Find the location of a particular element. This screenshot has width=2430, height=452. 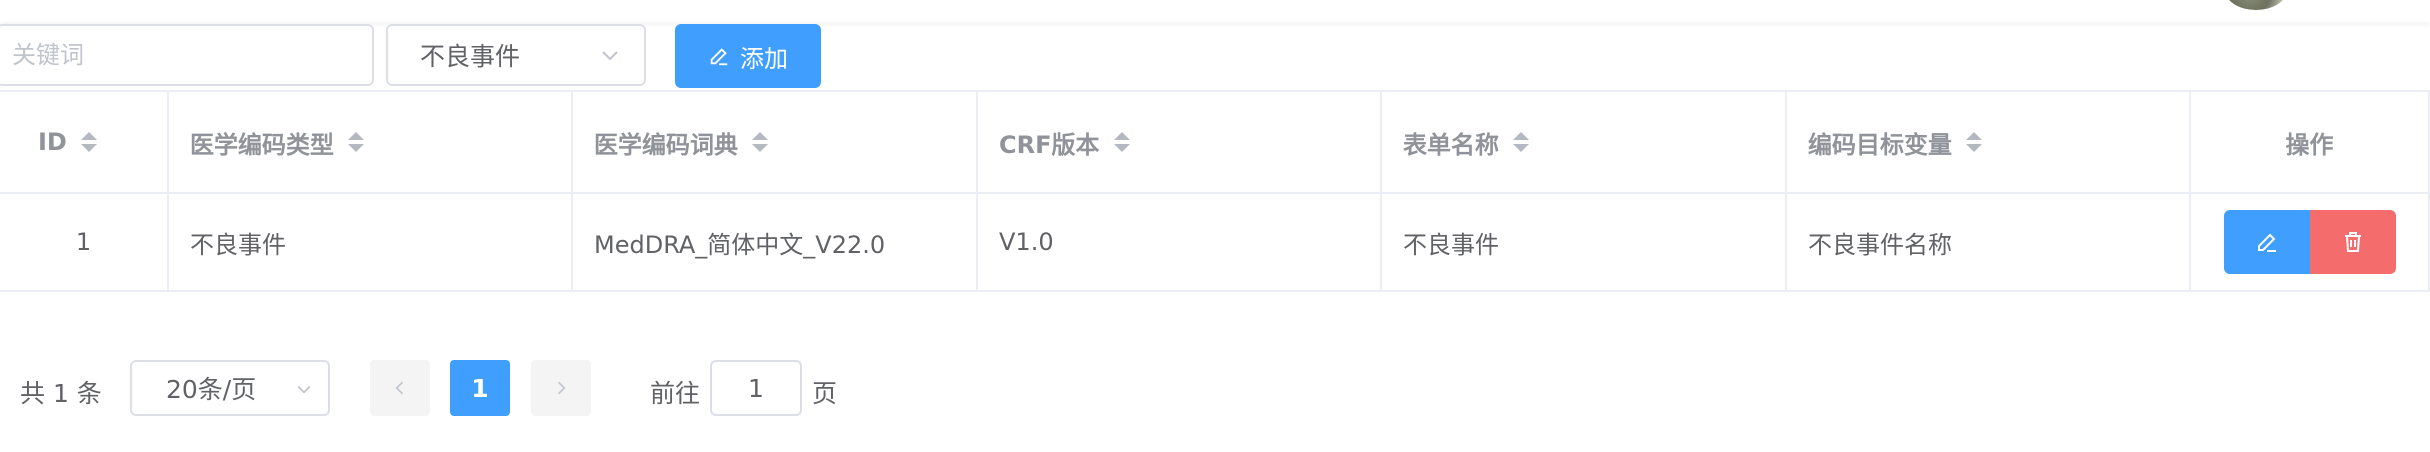

column-header-id: ID is located at coordinates (84, 142).